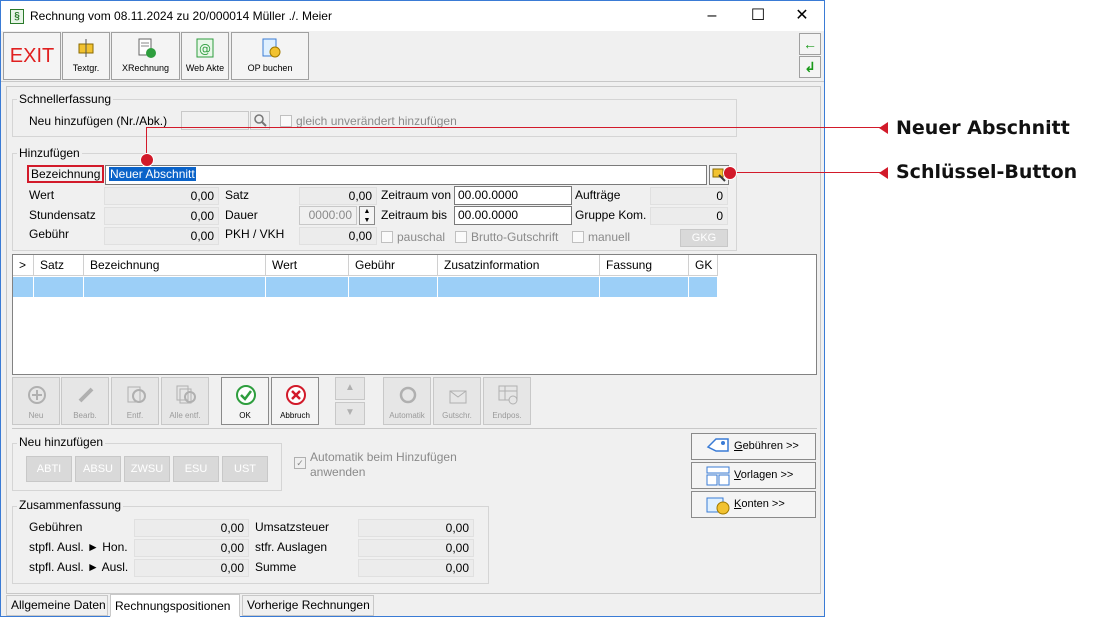 The image size is (1099, 618). What do you see at coordinates (376, 121) in the screenshot?
I see `gleich-label: gleich unverändert hinzufügen` at bounding box center [376, 121].